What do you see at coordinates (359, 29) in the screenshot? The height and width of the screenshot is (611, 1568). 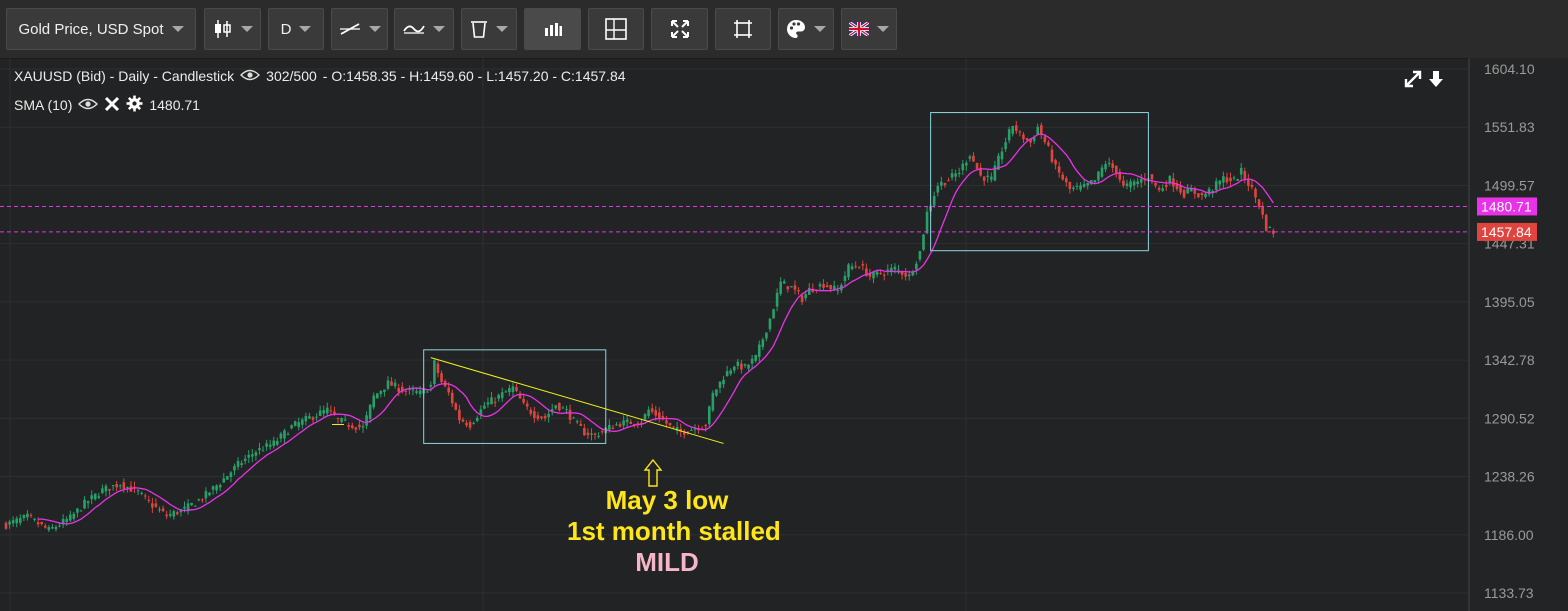 I see `drawing-tools-button` at bounding box center [359, 29].